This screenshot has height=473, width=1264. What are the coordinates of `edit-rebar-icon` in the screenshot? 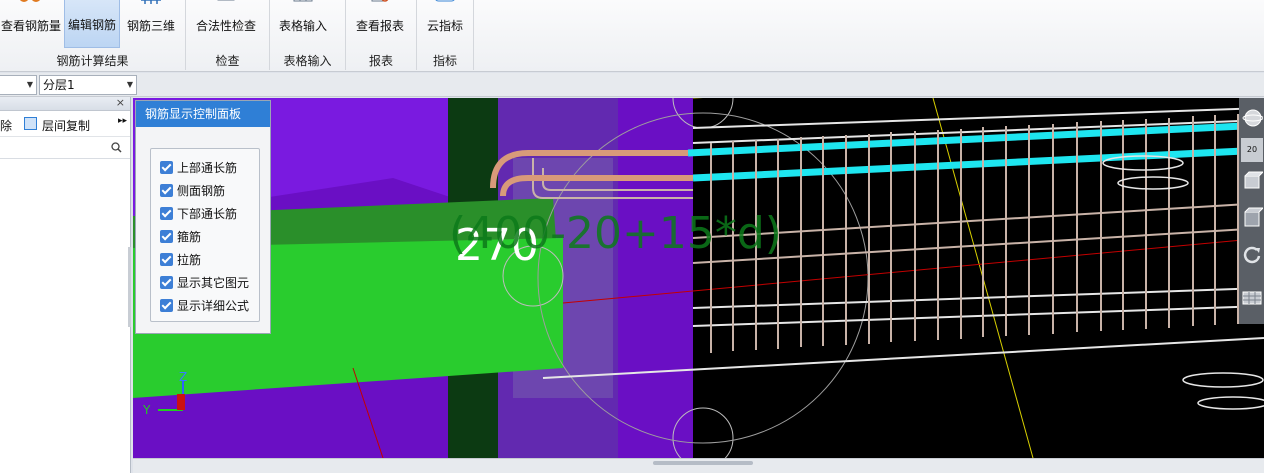 It's located at (93, 2).